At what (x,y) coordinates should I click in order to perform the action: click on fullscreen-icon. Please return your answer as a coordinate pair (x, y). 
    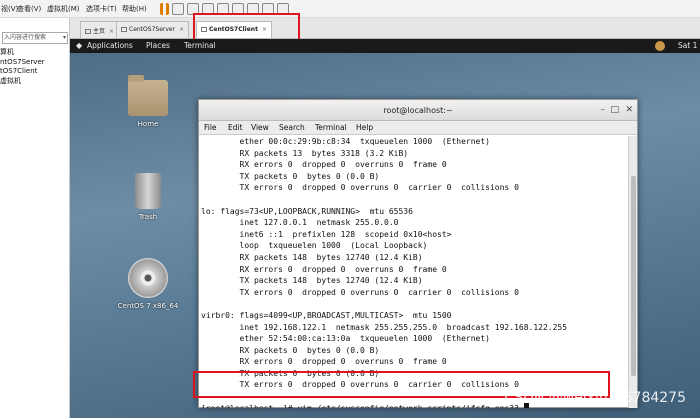
    Looking at the image, I should click on (283, 9).